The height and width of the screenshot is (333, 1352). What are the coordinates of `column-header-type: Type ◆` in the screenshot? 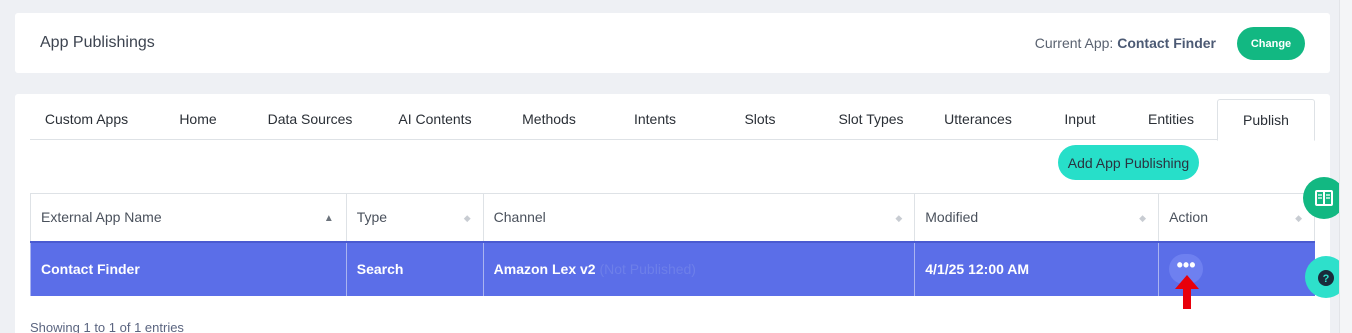 It's located at (414, 217).